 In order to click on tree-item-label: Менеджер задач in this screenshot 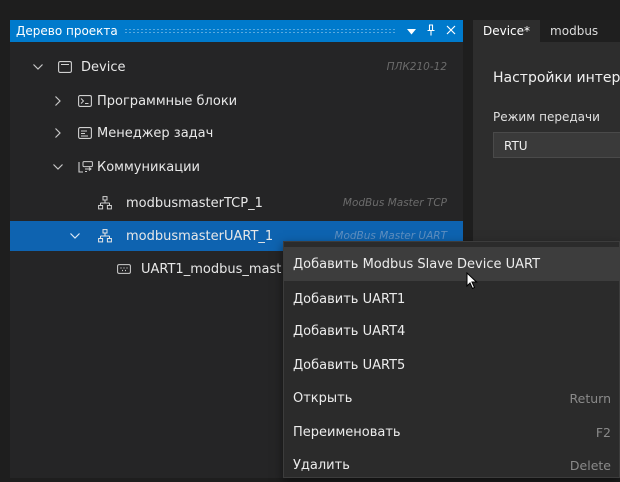, I will do `click(155, 133)`.